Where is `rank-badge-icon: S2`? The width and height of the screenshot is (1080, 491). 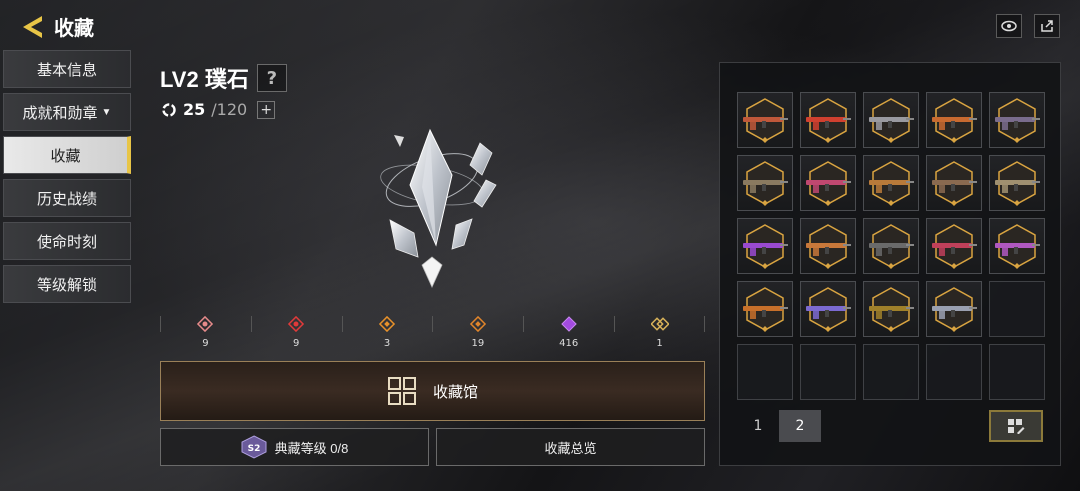 rank-badge-icon: S2 is located at coordinates (254, 447).